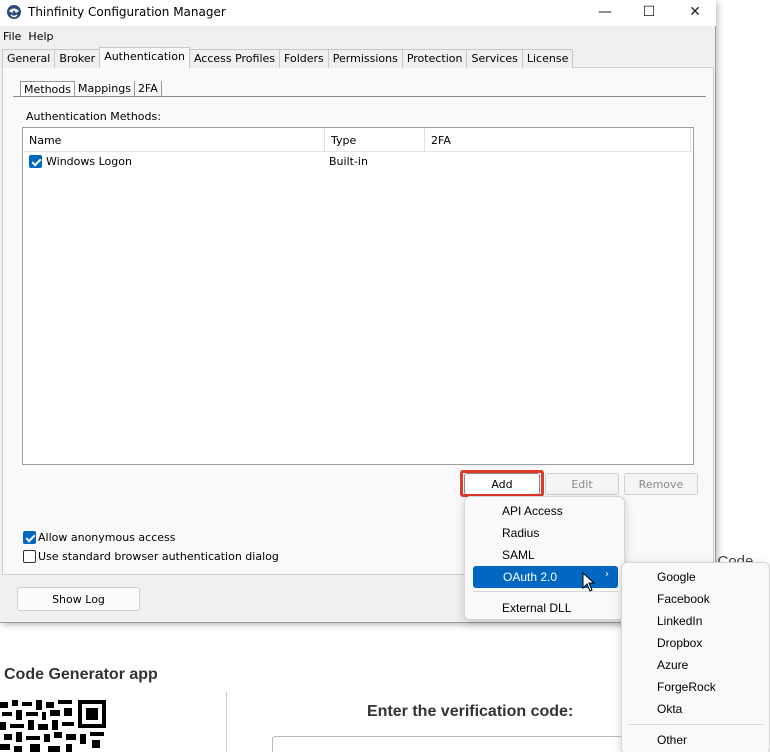 Image resolution: width=770 pixels, height=752 pixels. What do you see at coordinates (434, 58) in the screenshot?
I see `tab-protection: Protection` at bounding box center [434, 58].